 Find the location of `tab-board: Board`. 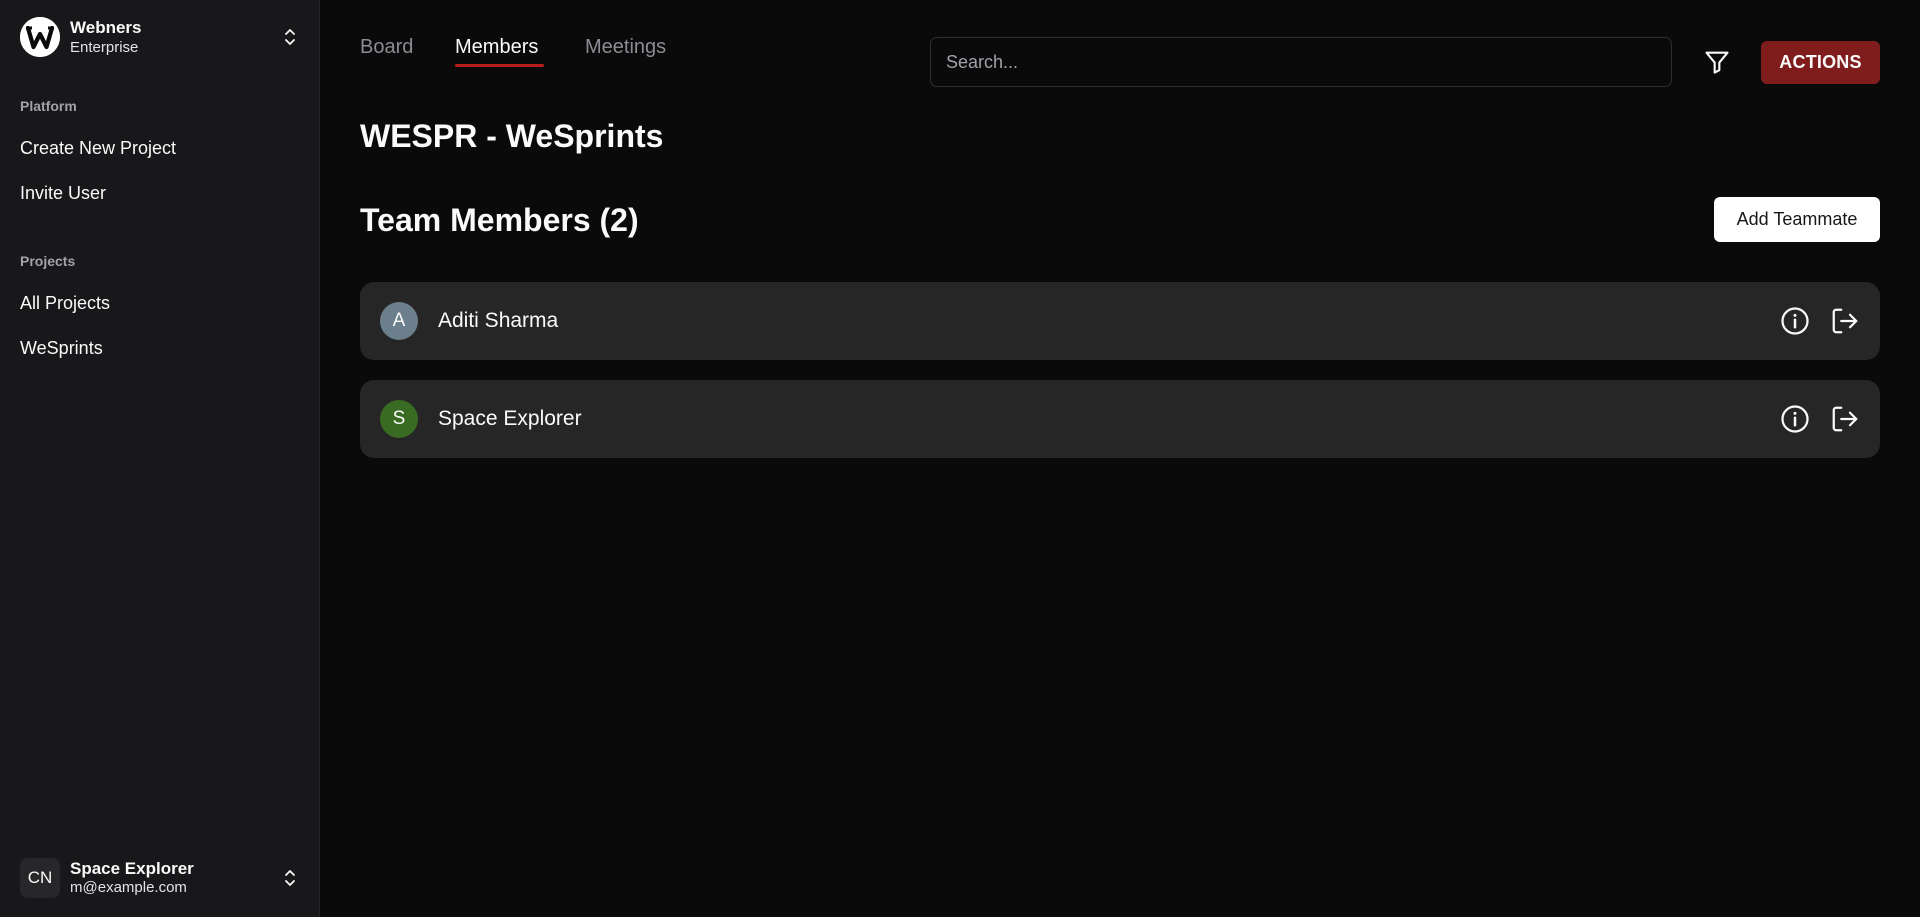

tab-board: Board is located at coordinates (386, 47).